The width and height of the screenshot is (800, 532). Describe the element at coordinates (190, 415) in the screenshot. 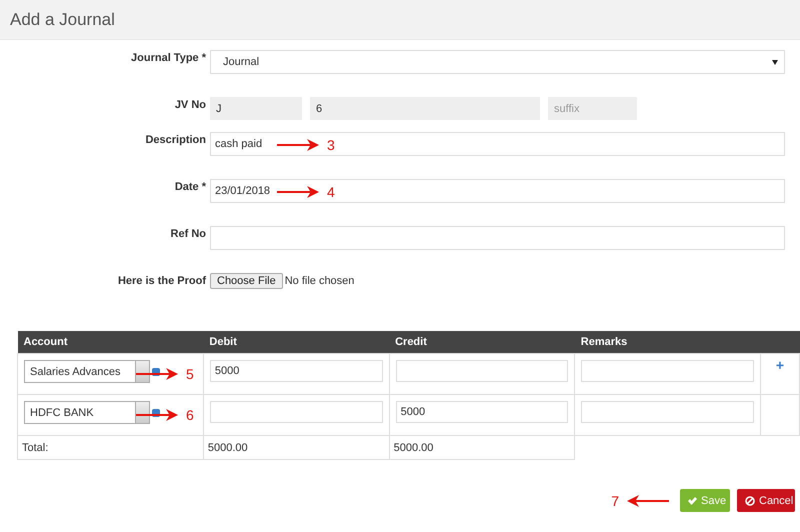

I see `annotation-number: 6` at that location.